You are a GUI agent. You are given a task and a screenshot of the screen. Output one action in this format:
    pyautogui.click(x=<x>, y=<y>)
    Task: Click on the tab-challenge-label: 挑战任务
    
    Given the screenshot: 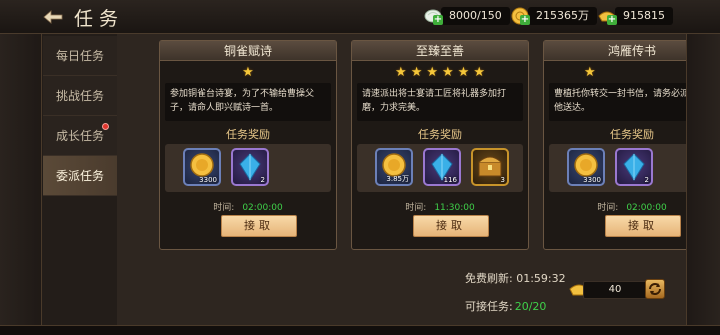 What is the action you would take?
    pyautogui.click(x=79, y=96)
    